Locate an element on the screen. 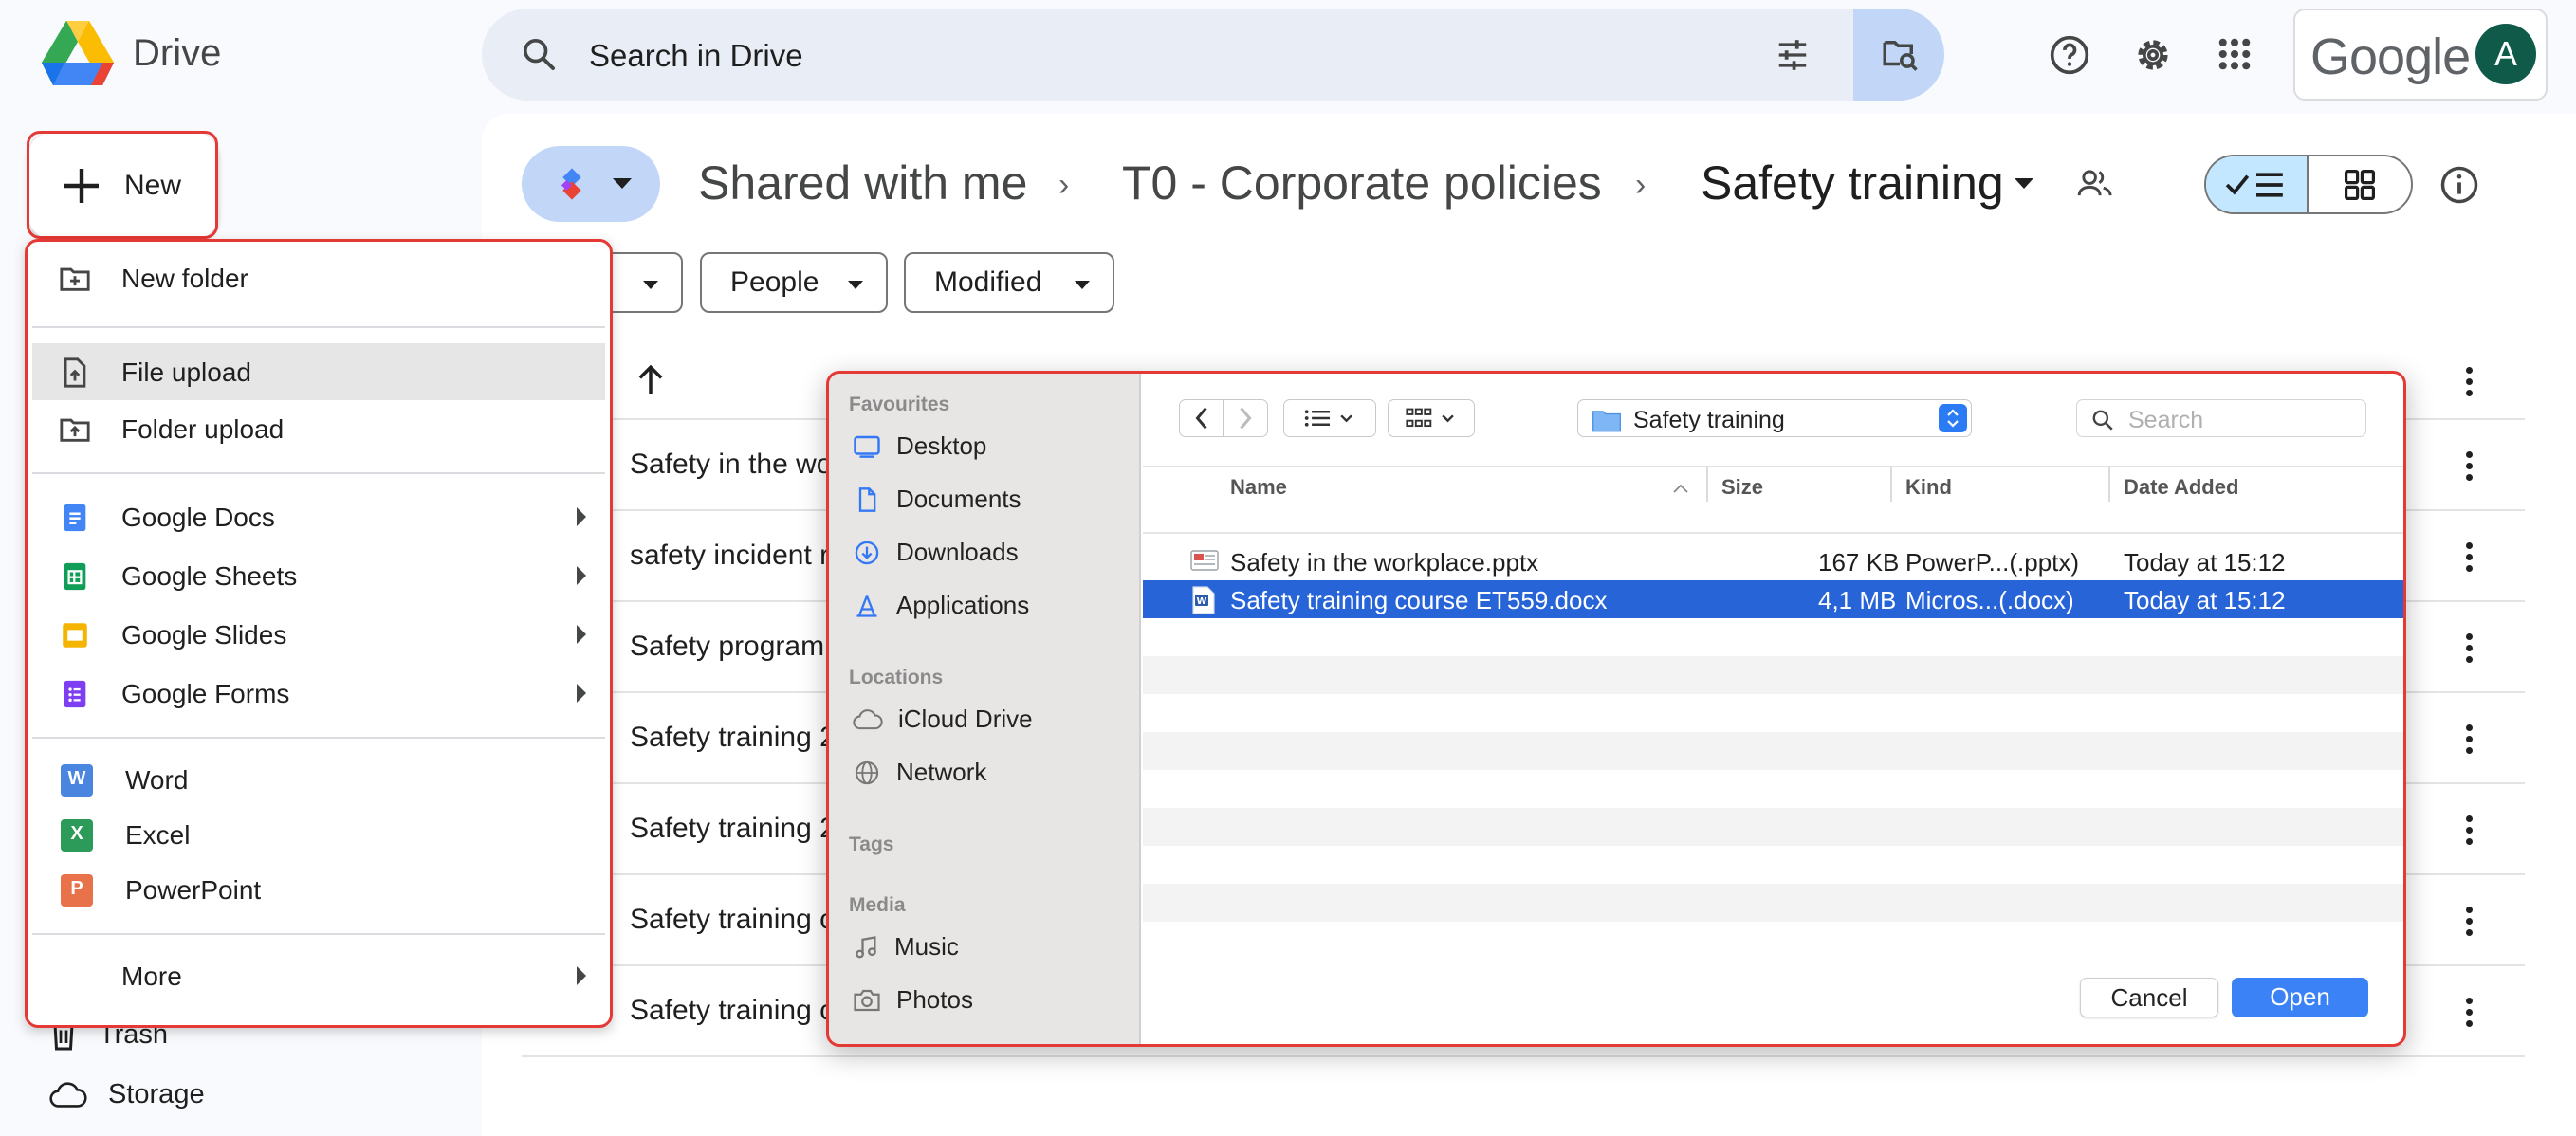  search-options-icon is located at coordinates (1793, 55).